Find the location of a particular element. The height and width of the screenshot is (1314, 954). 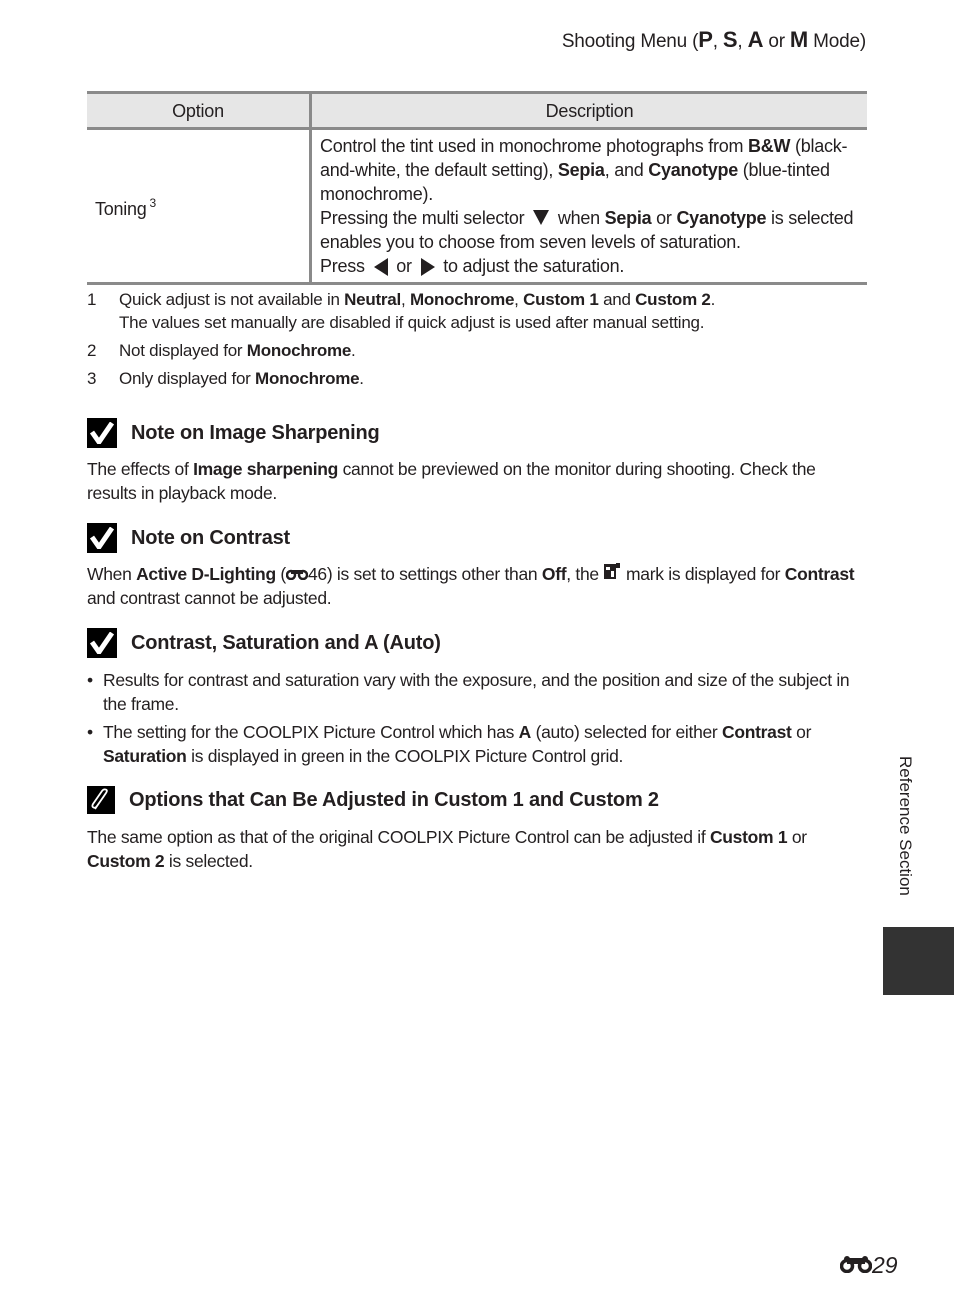

section-title-text: Note on Contrast is located at coordinates (211, 537).